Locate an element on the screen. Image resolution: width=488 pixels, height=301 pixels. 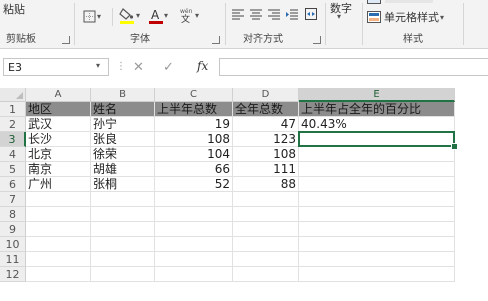
cell-b3: 张良 is located at coordinates (123, 139).